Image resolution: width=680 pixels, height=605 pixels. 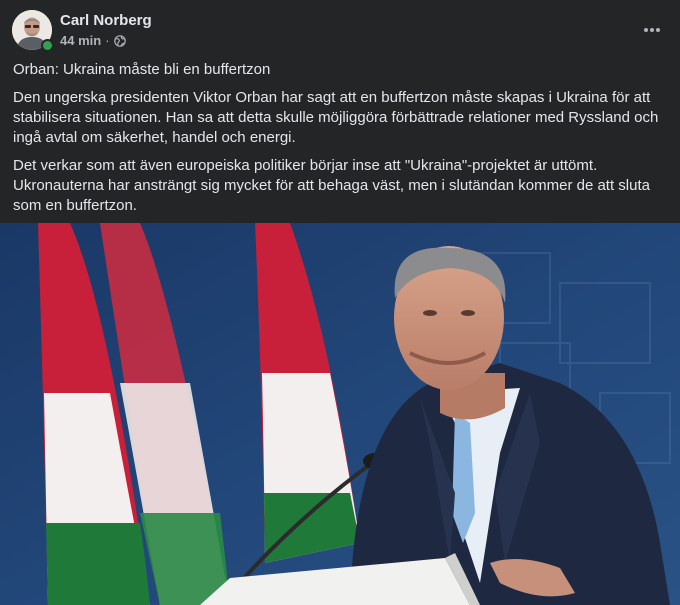 I want to click on author-name: Carl Norberg, so click(x=106, y=20).